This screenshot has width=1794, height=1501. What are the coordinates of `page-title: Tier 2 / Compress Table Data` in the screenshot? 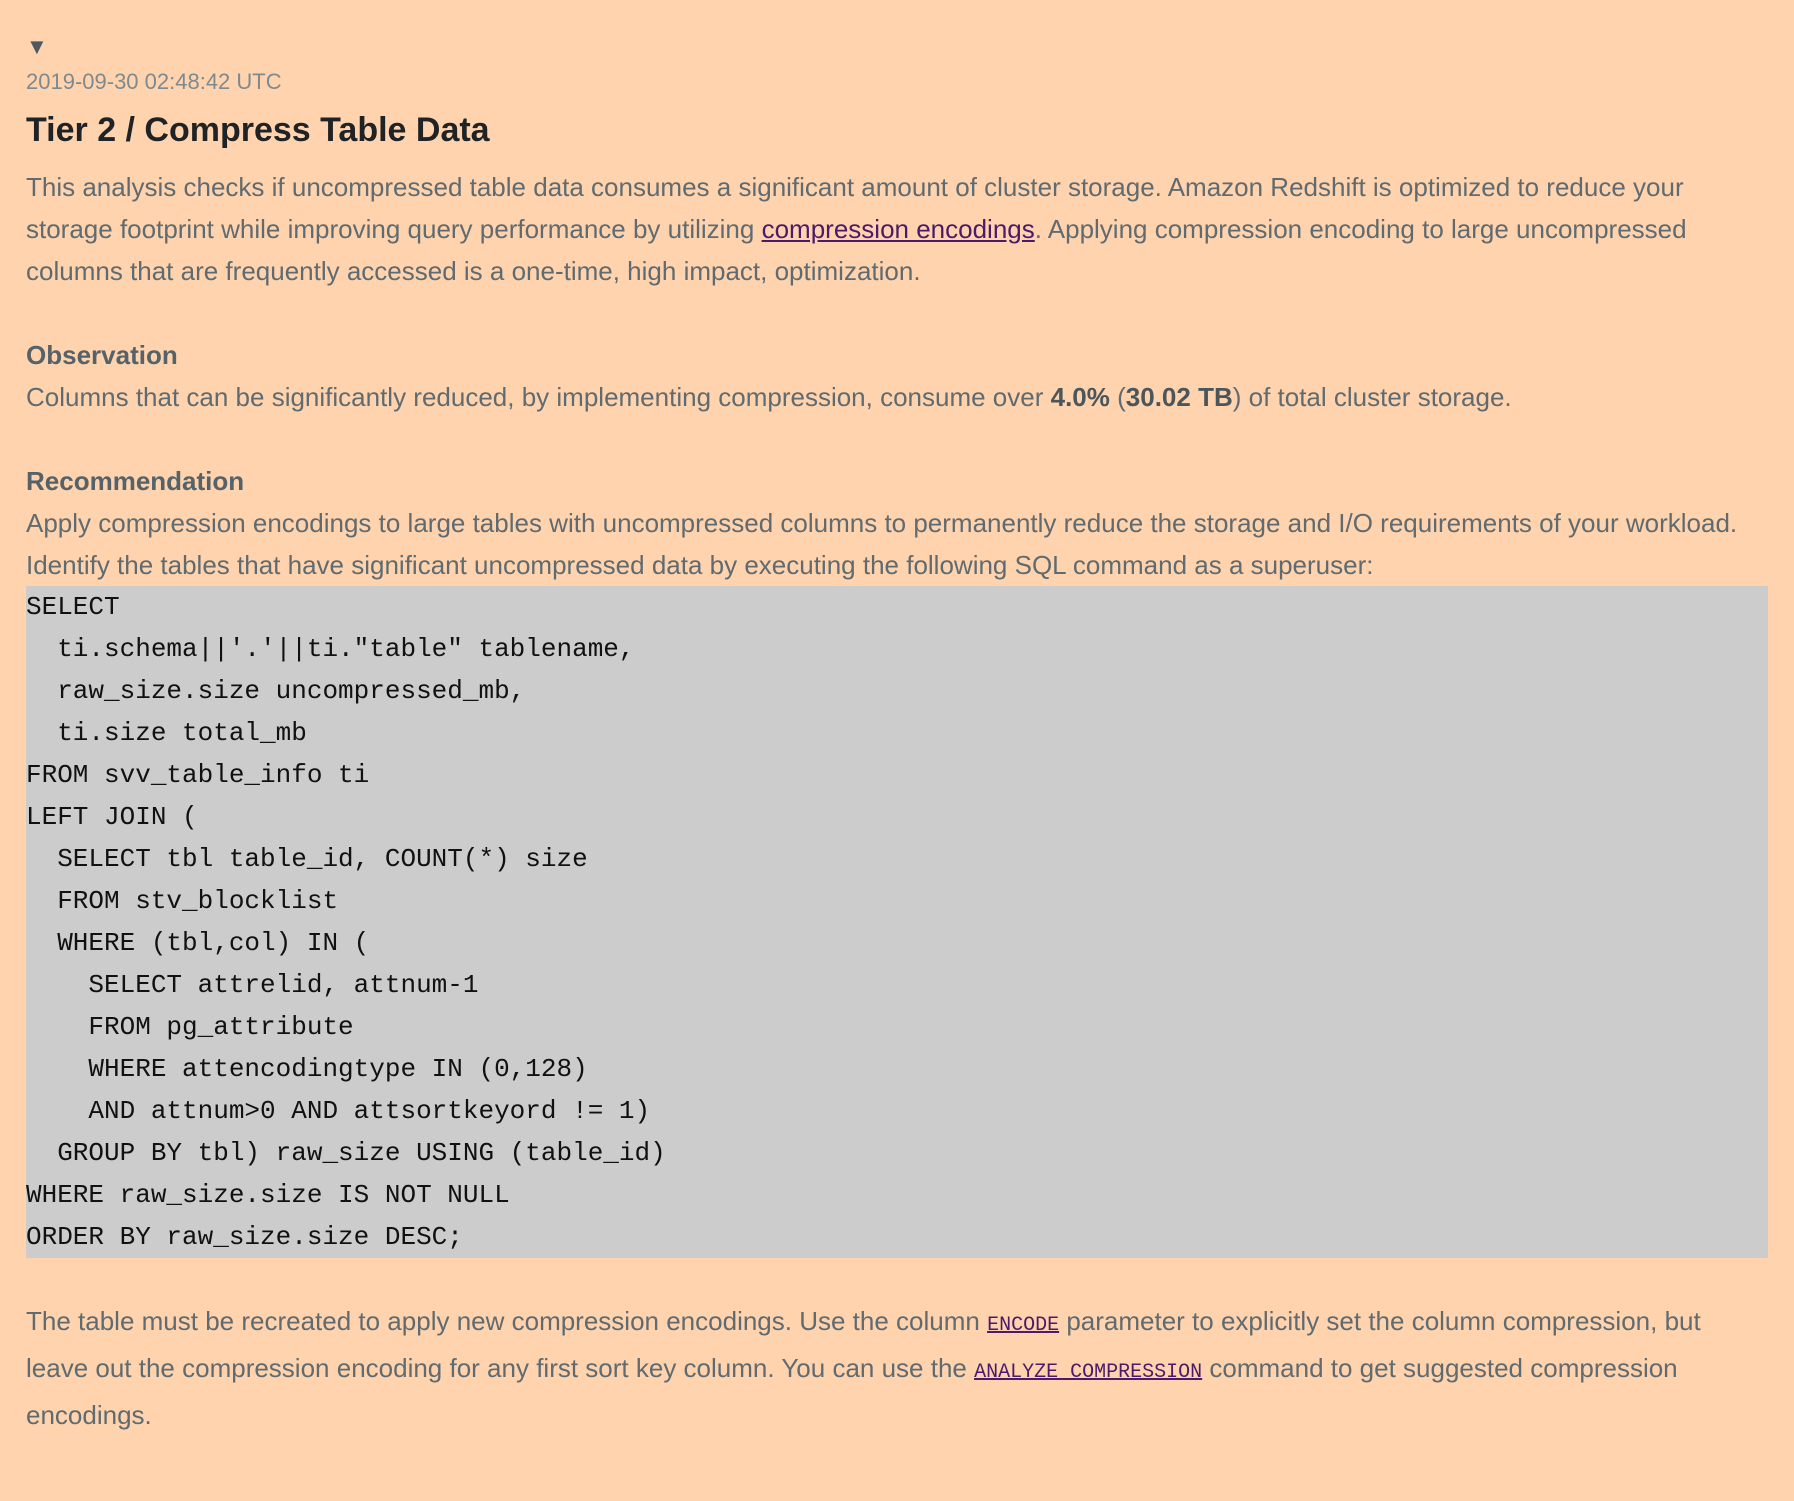 It's located at (258, 130).